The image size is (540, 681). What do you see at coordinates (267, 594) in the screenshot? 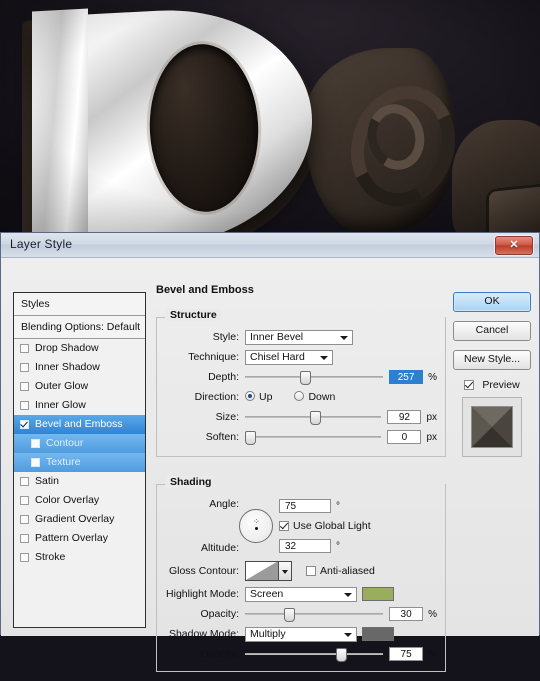
I see `highlight-mode-value: Screen` at bounding box center [267, 594].